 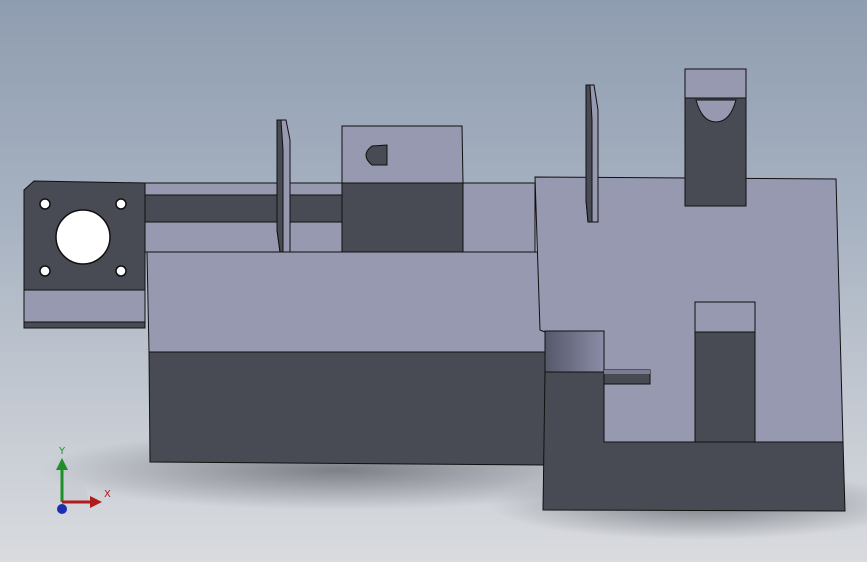 I want to click on axis-triad: Y X, so click(x=85, y=480).